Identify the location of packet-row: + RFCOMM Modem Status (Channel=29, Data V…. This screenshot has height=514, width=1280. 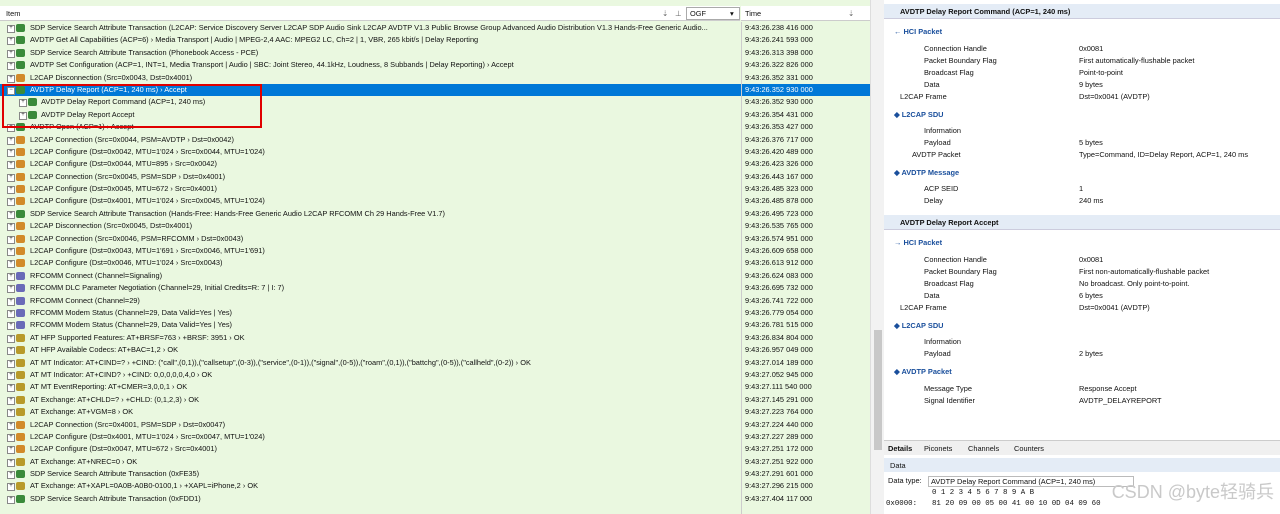
(435, 313).